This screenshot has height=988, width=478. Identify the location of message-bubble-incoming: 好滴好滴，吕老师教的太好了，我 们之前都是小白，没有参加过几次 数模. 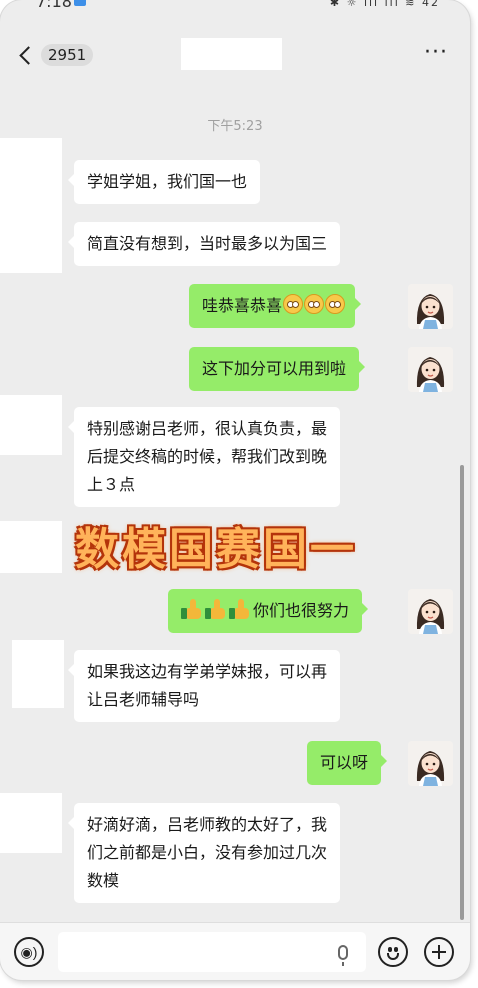
(204, 853).